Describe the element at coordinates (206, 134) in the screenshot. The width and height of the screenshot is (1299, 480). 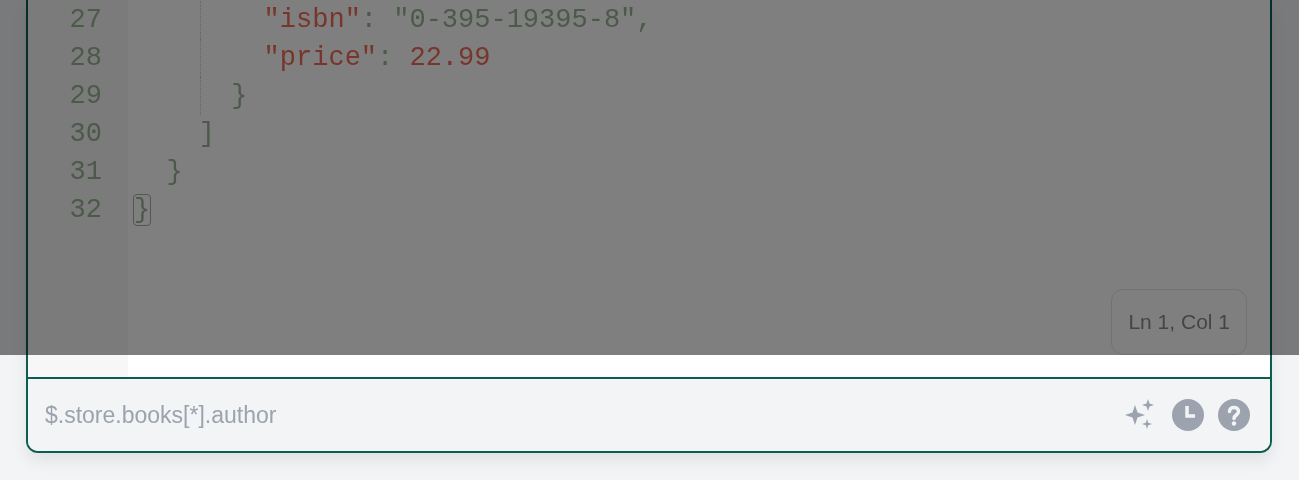
I see `code-line: ]` at that location.